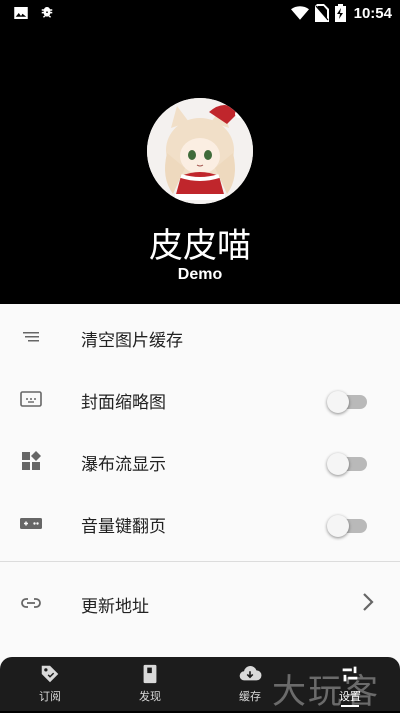 The image size is (400, 713). Describe the element at coordinates (368, 602) in the screenshot. I see `chevron-right-icon` at that location.